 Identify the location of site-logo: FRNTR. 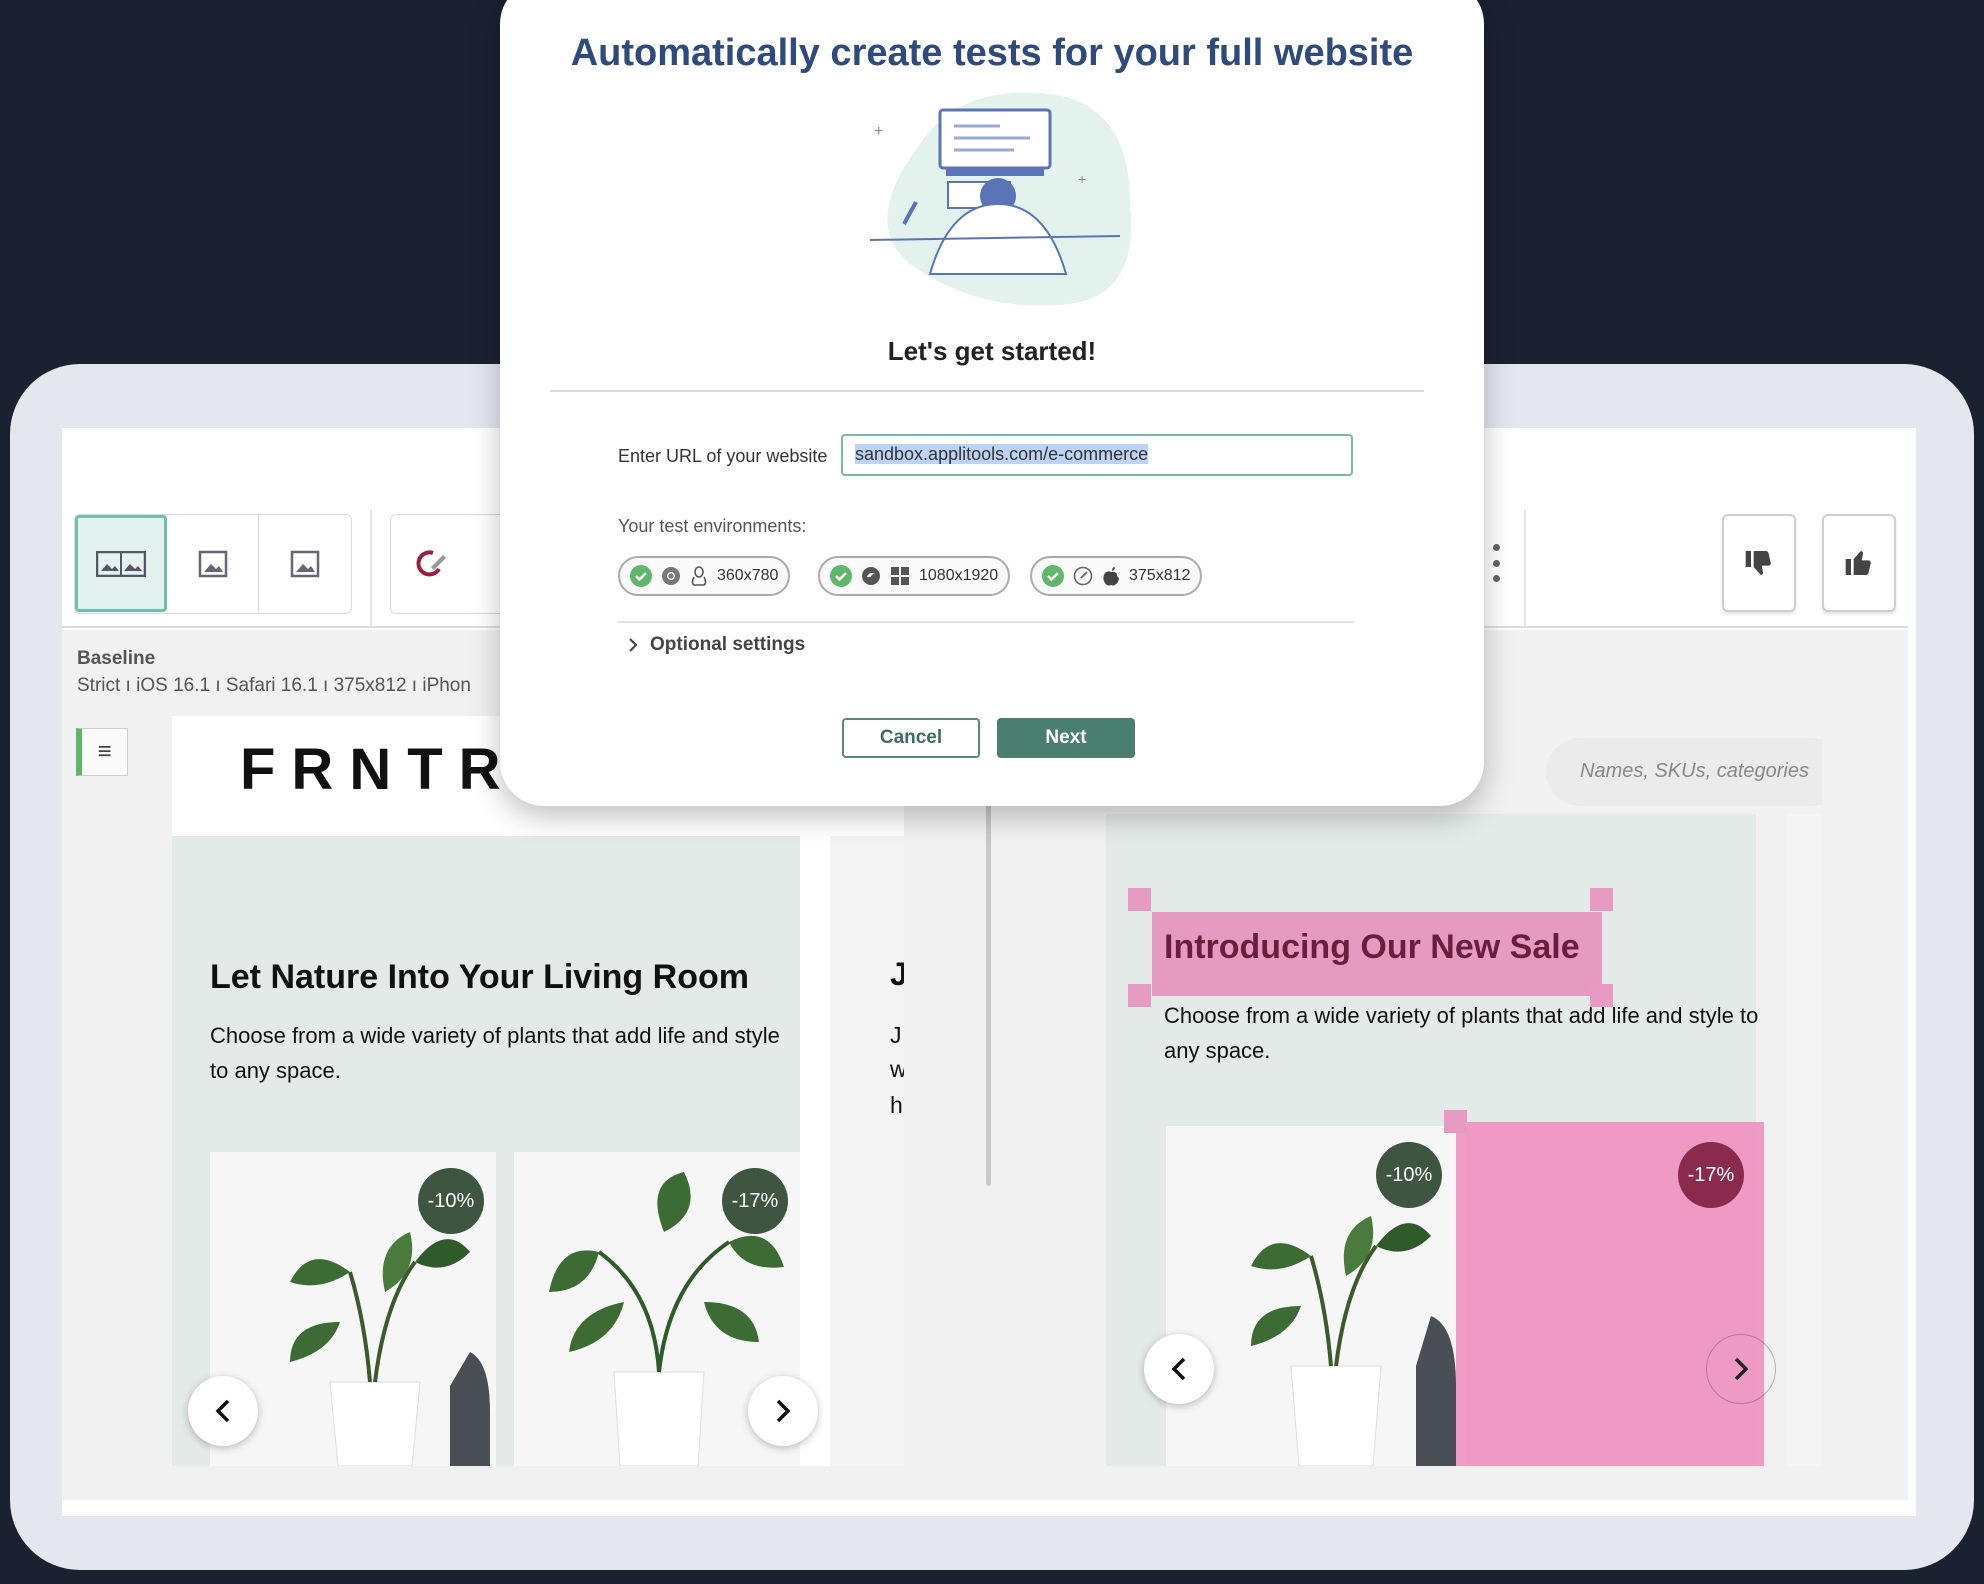
(378, 769).